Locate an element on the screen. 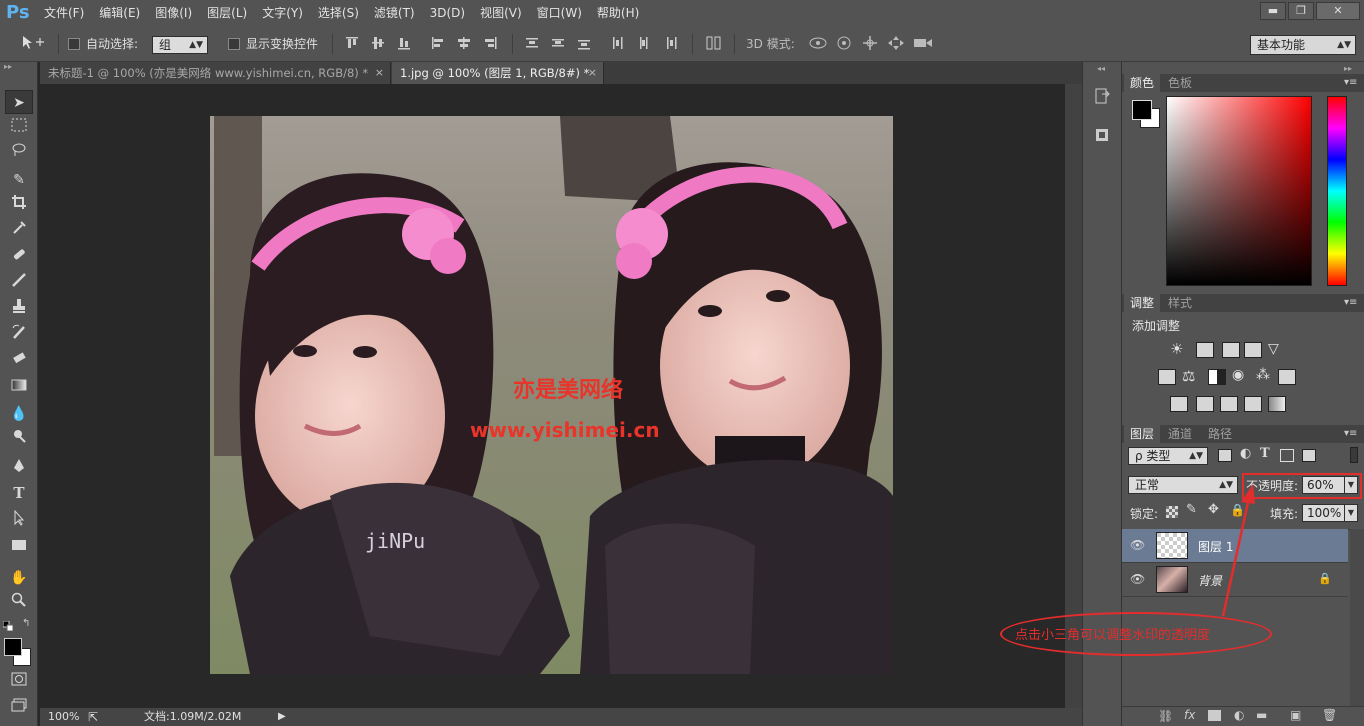 Image resolution: width=1364 pixels, height=726 pixels. filter-shape-icon is located at coordinates (1287, 455).